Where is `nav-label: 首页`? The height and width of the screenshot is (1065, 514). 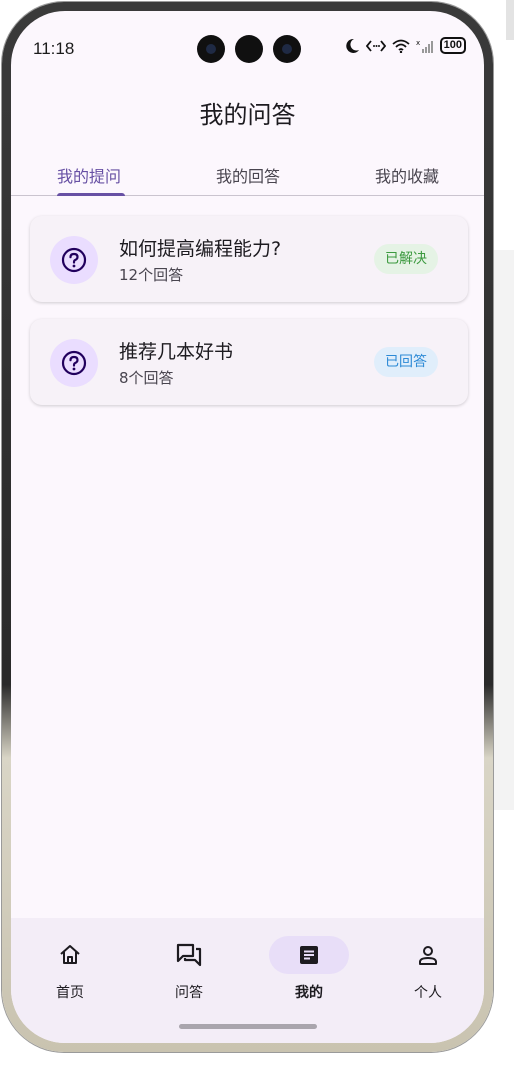
nav-label: 首页 is located at coordinates (70, 993).